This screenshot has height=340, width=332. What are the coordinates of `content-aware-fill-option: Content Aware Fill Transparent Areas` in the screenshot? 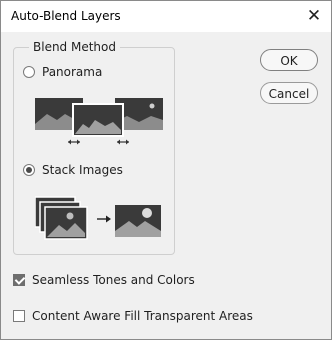 It's located at (133, 316).